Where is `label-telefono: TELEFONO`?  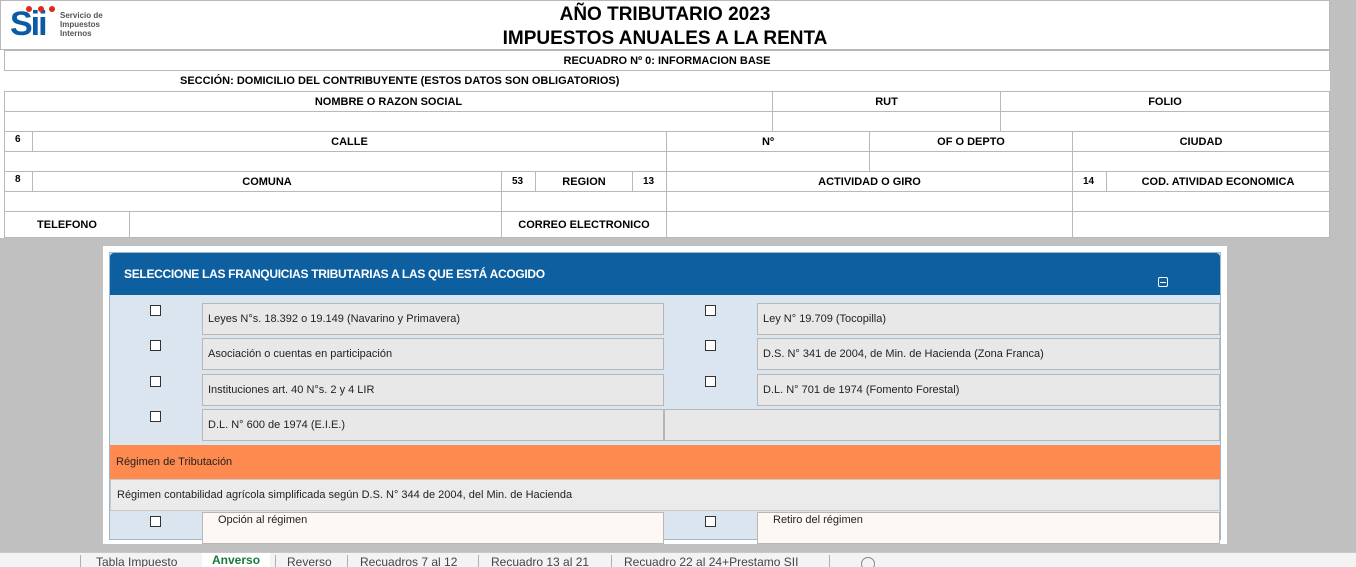
label-telefono: TELEFONO is located at coordinates (67, 224).